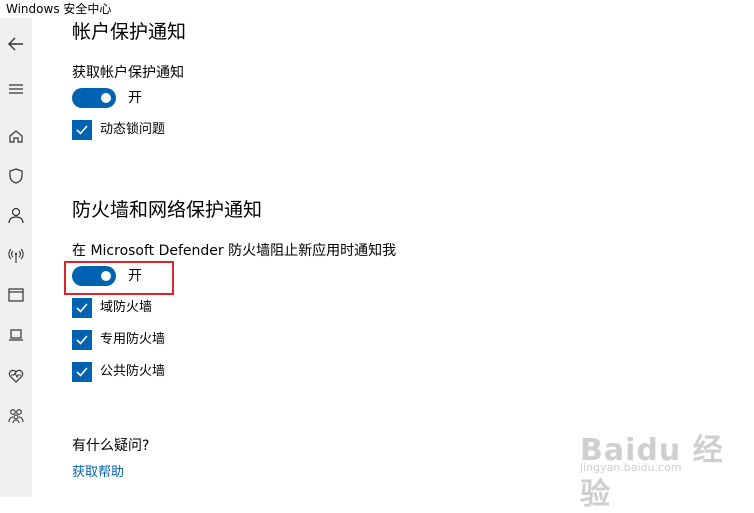  I want to click on sidebar-item-firewall-network, so click(16, 255).